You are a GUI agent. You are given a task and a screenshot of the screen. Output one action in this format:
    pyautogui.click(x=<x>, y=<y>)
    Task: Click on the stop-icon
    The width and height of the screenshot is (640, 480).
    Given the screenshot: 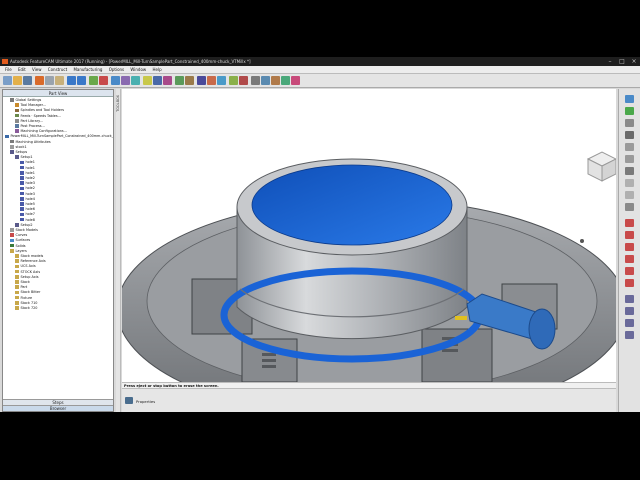 What is the action you would take?
    pyautogui.click(x=211, y=80)
    